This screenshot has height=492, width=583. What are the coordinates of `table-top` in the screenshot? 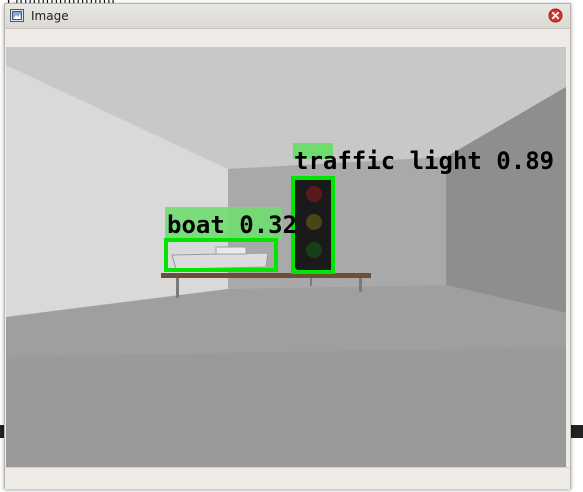 It's located at (266, 275).